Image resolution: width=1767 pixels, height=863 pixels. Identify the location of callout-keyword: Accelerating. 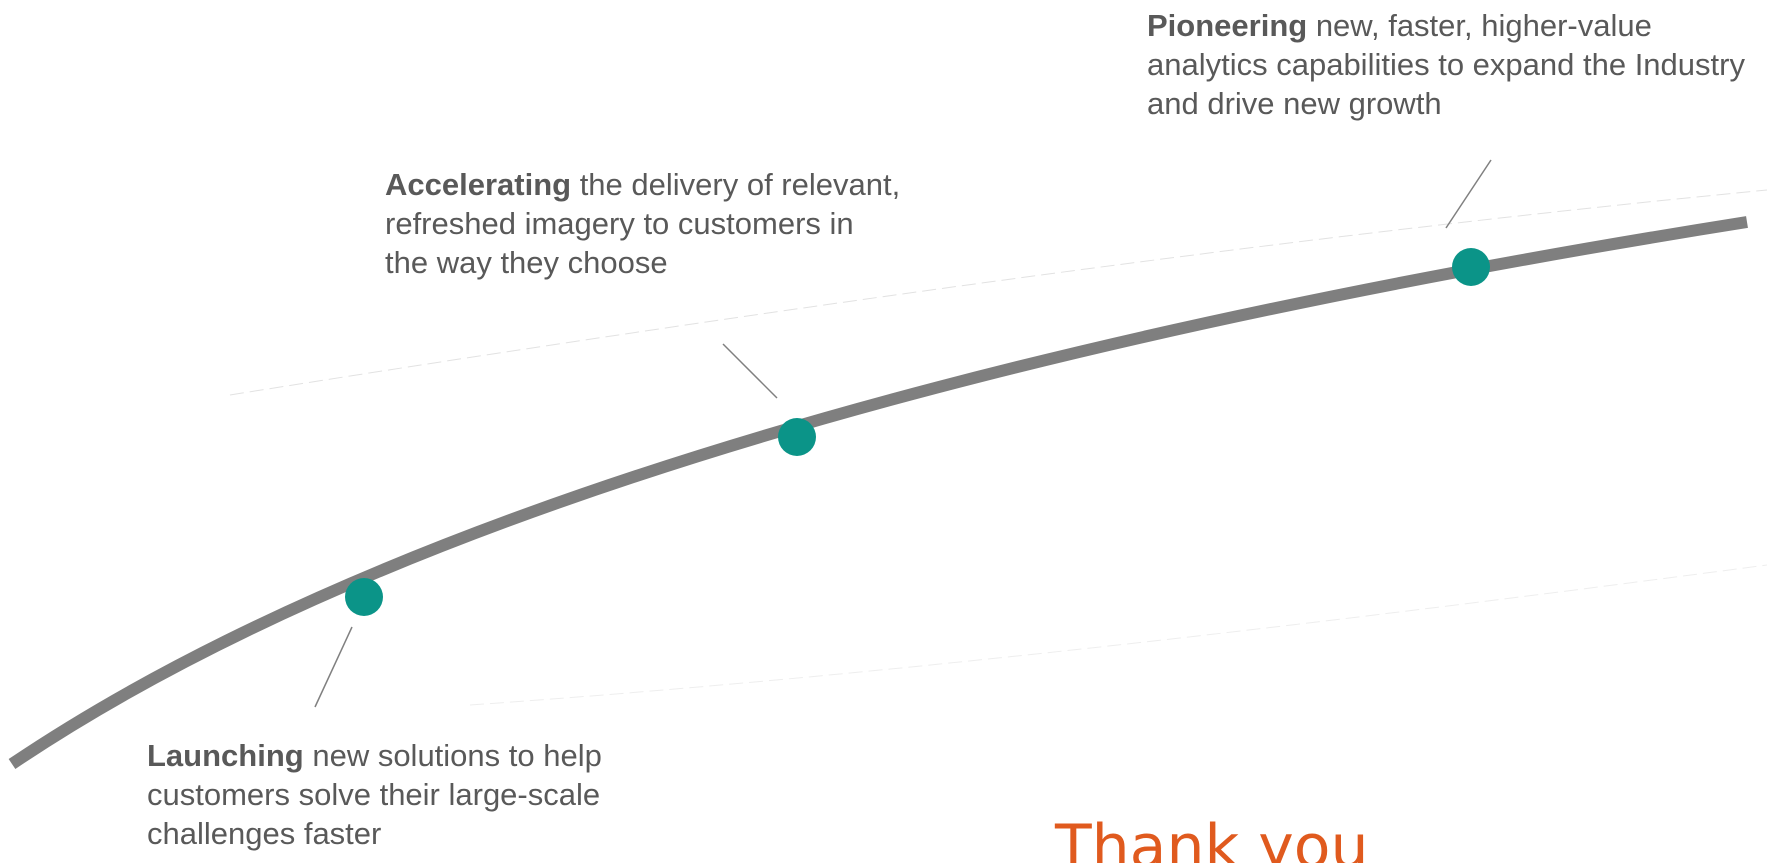
(478, 184).